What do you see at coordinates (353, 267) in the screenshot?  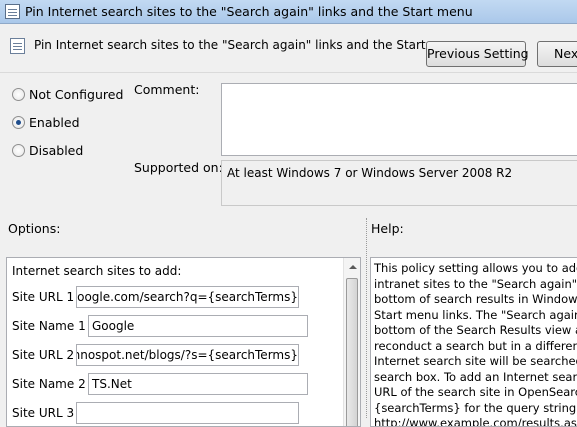 I see `scroll-up-arrow-icon` at bounding box center [353, 267].